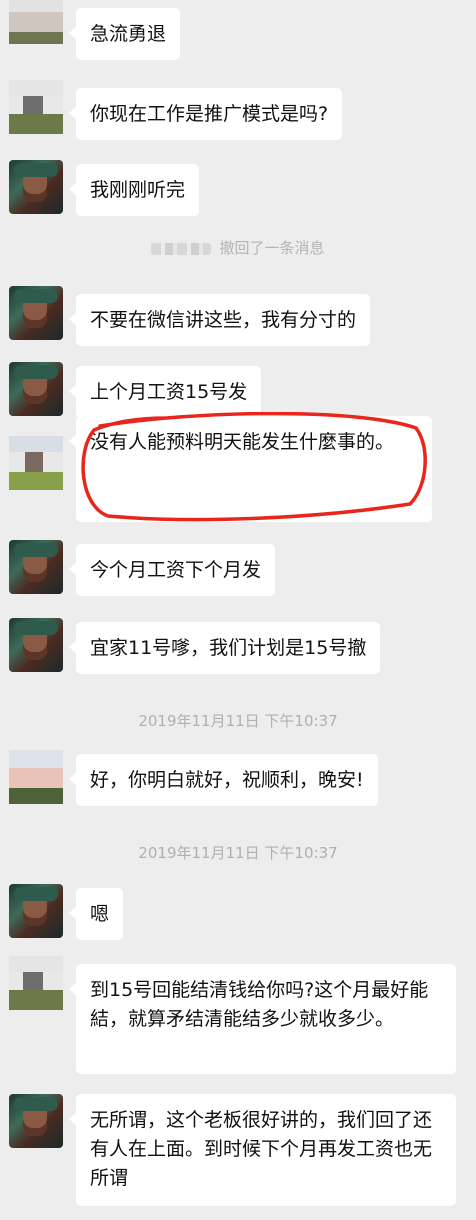 The height and width of the screenshot is (1220, 476). I want to click on message-bubble: 没有人能预料明天能发生什麼事的。, so click(250, 469).